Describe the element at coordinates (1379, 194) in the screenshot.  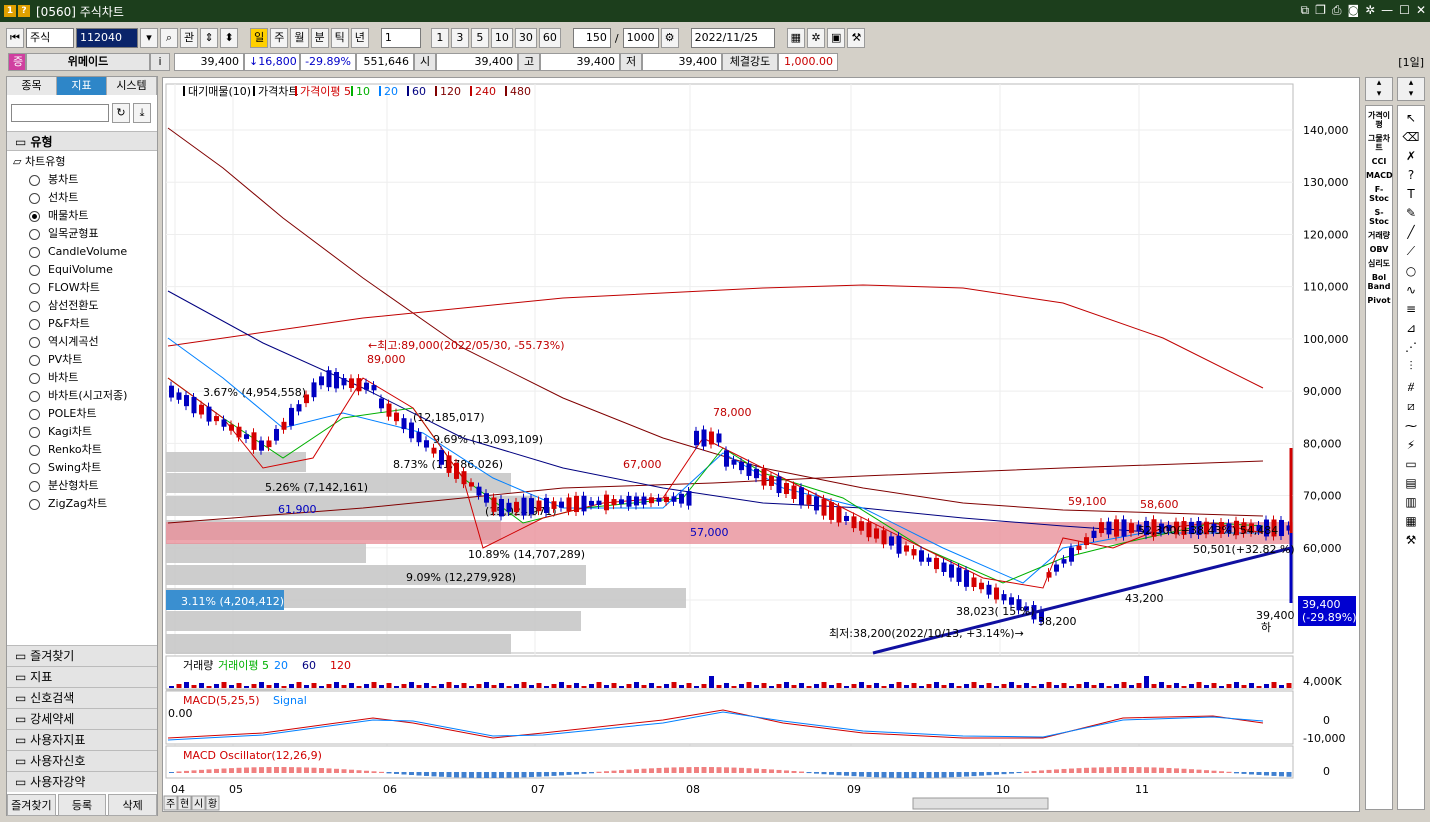
I see `indicator-shortcut: F-Stoc` at that location.